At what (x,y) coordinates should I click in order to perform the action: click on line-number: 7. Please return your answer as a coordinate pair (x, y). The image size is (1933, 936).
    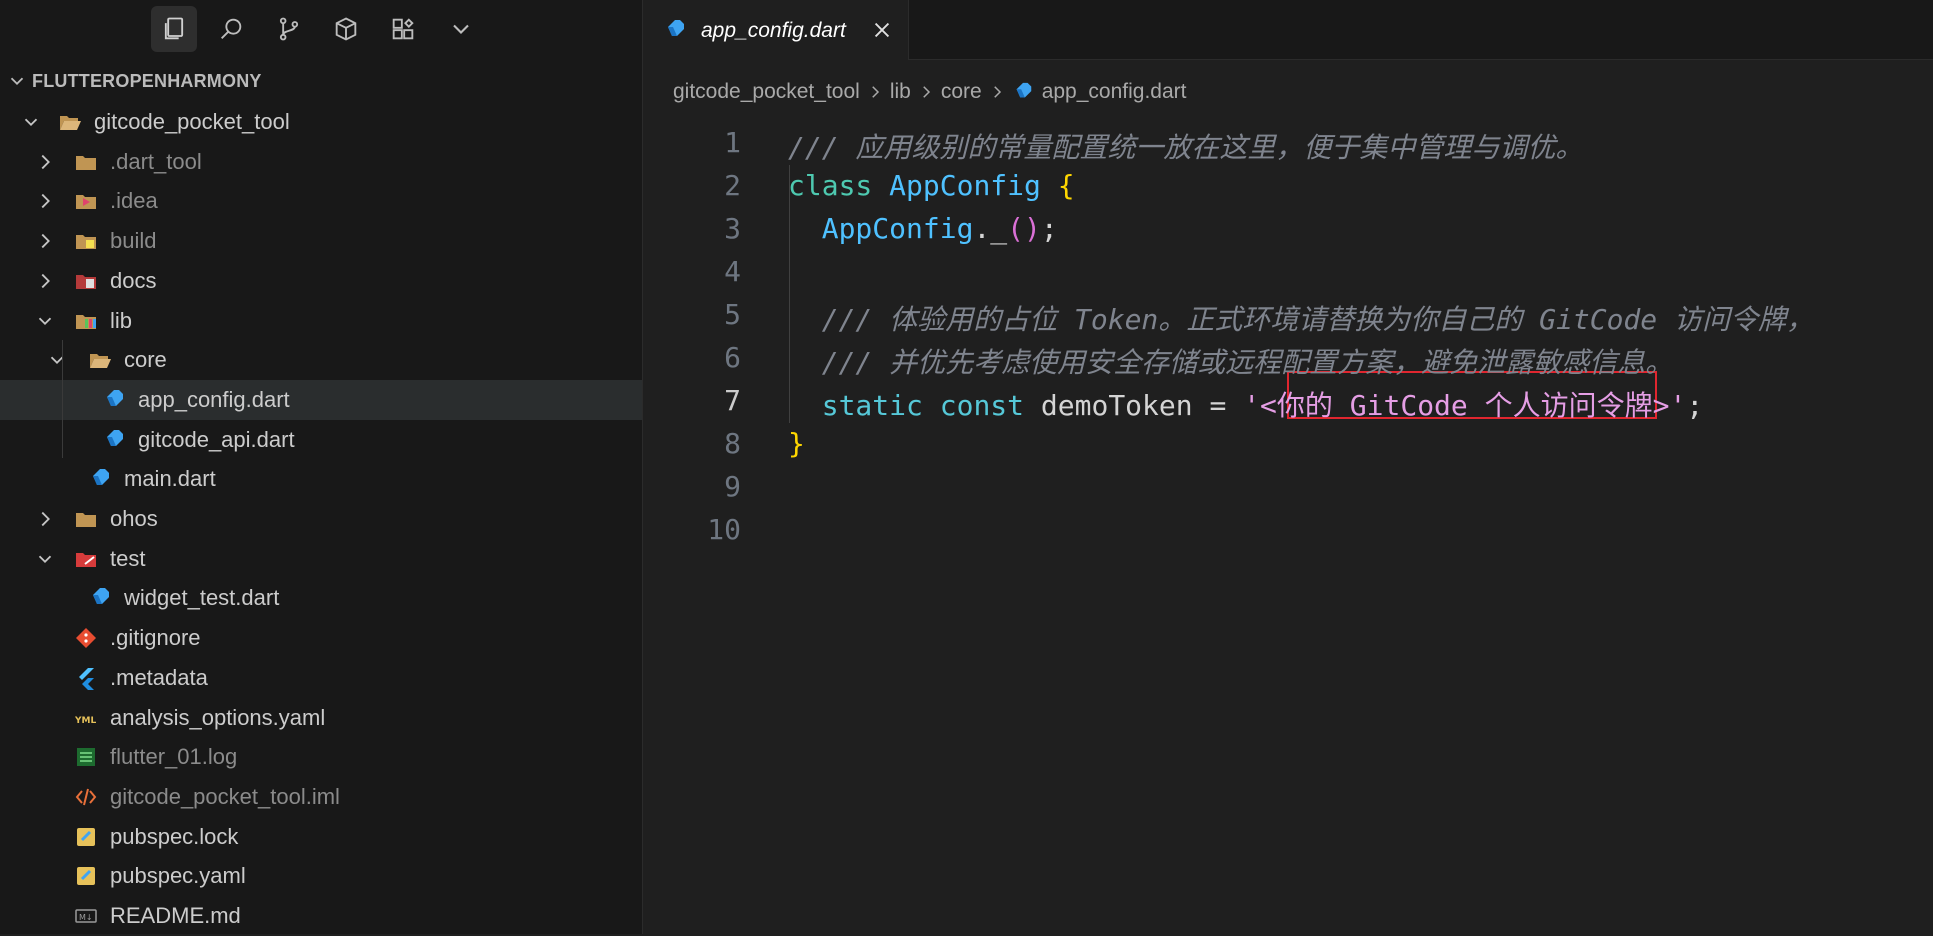
    Looking at the image, I should click on (732, 400).